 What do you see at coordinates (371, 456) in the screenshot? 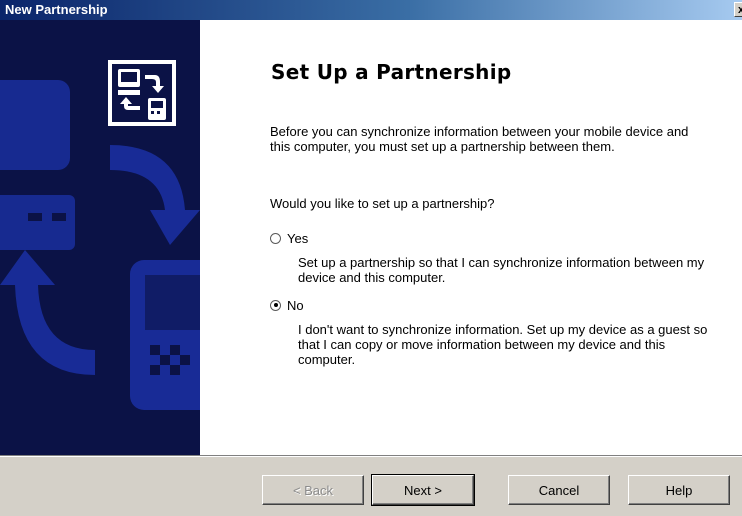
I see `button-separator` at bounding box center [371, 456].